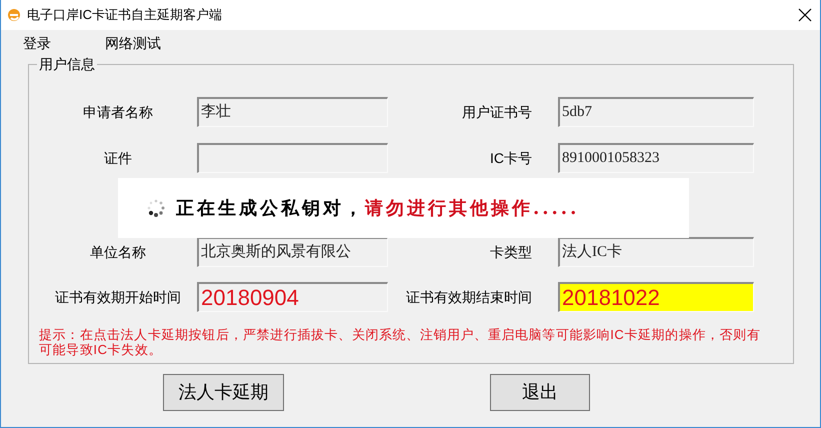 The width and height of the screenshot is (821, 428). What do you see at coordinates (118, 252) in the screenshot?
I see `field-label: 单位名称` at bounding box center [118, 252].